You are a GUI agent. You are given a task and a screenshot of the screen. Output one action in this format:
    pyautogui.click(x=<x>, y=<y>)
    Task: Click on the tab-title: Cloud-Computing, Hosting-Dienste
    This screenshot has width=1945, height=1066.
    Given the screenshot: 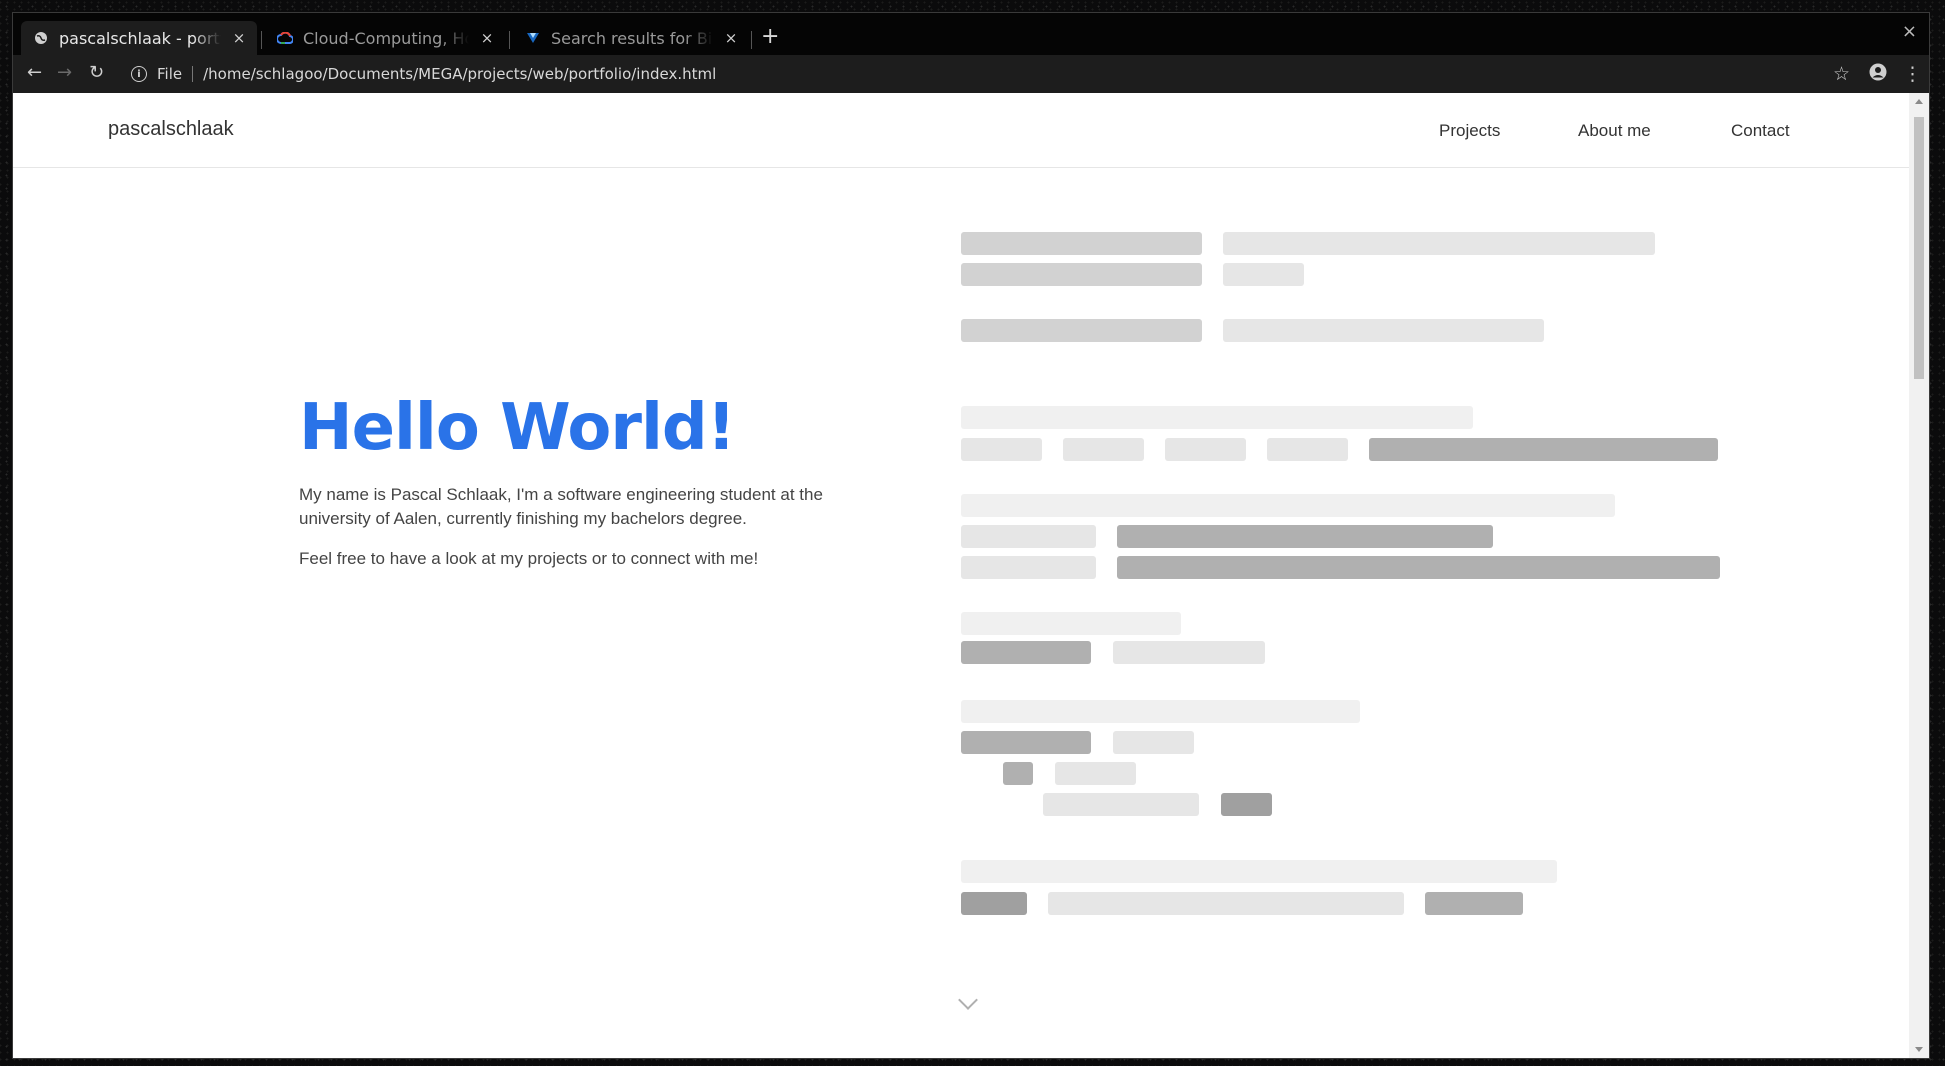 What is the action you would take?
    pyautogui.click(x=386, y=38)
    